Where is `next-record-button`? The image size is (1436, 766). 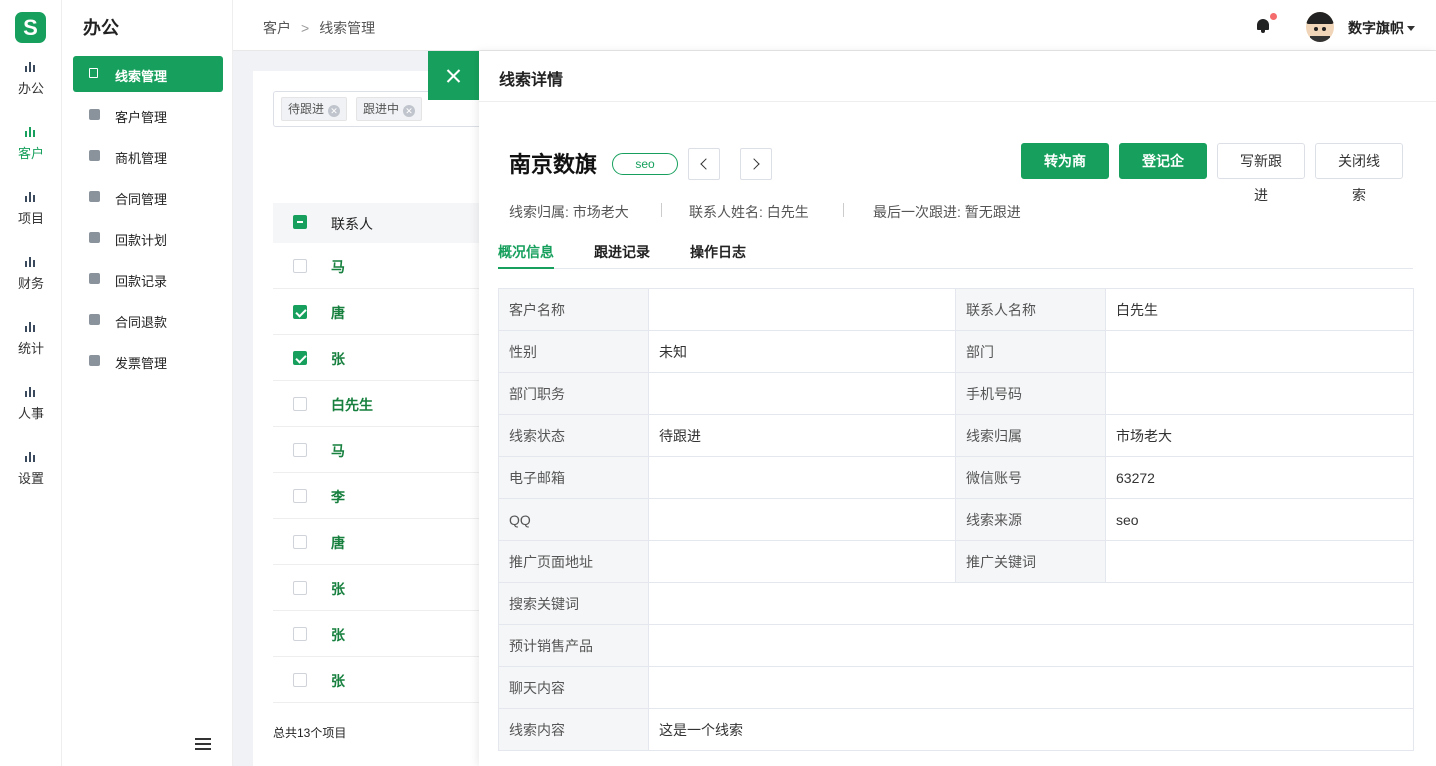
next-record-button is located at coordinates (756, 164).